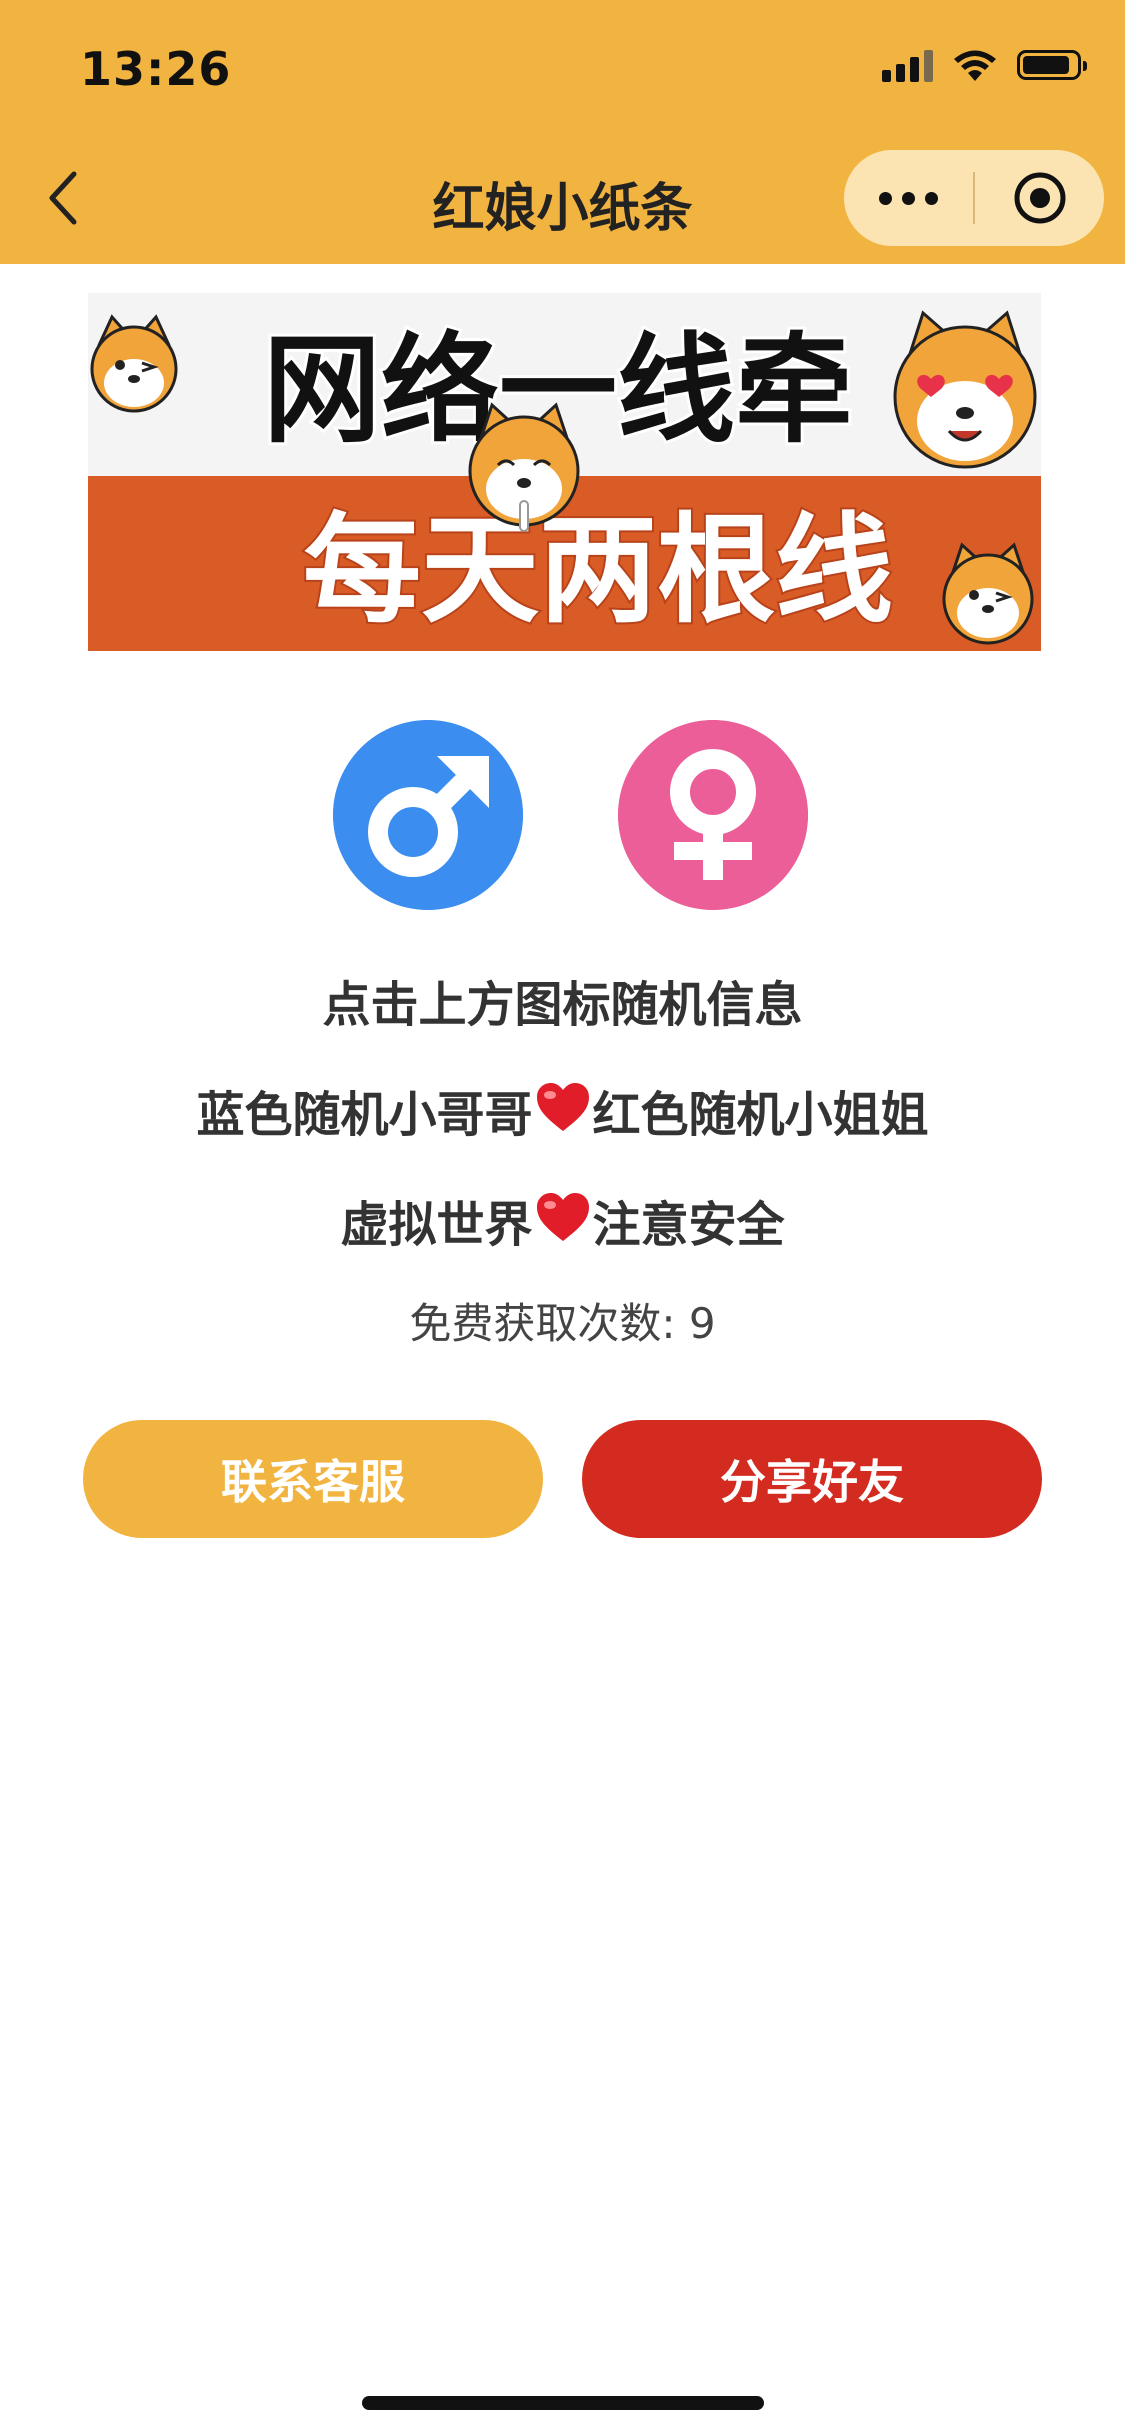 The width and height of the screenshot is (1125, 2436). I want to click on navbar-header: 13:26 红娘小纸条, so click(562, 132).